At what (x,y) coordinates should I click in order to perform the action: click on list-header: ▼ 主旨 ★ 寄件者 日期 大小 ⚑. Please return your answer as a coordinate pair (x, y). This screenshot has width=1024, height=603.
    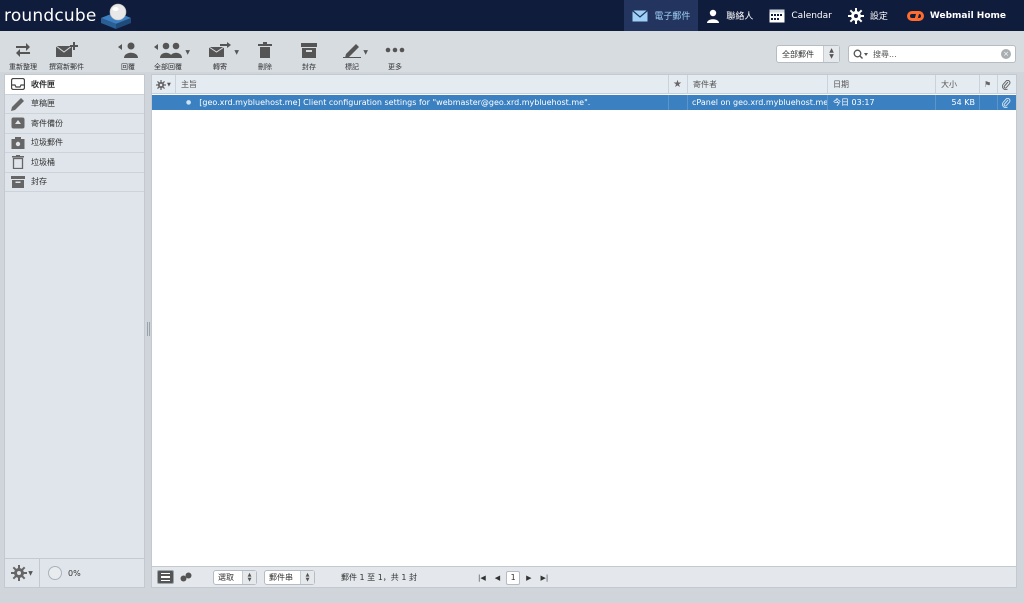
    Looking at the image, I should click on (584, 84).